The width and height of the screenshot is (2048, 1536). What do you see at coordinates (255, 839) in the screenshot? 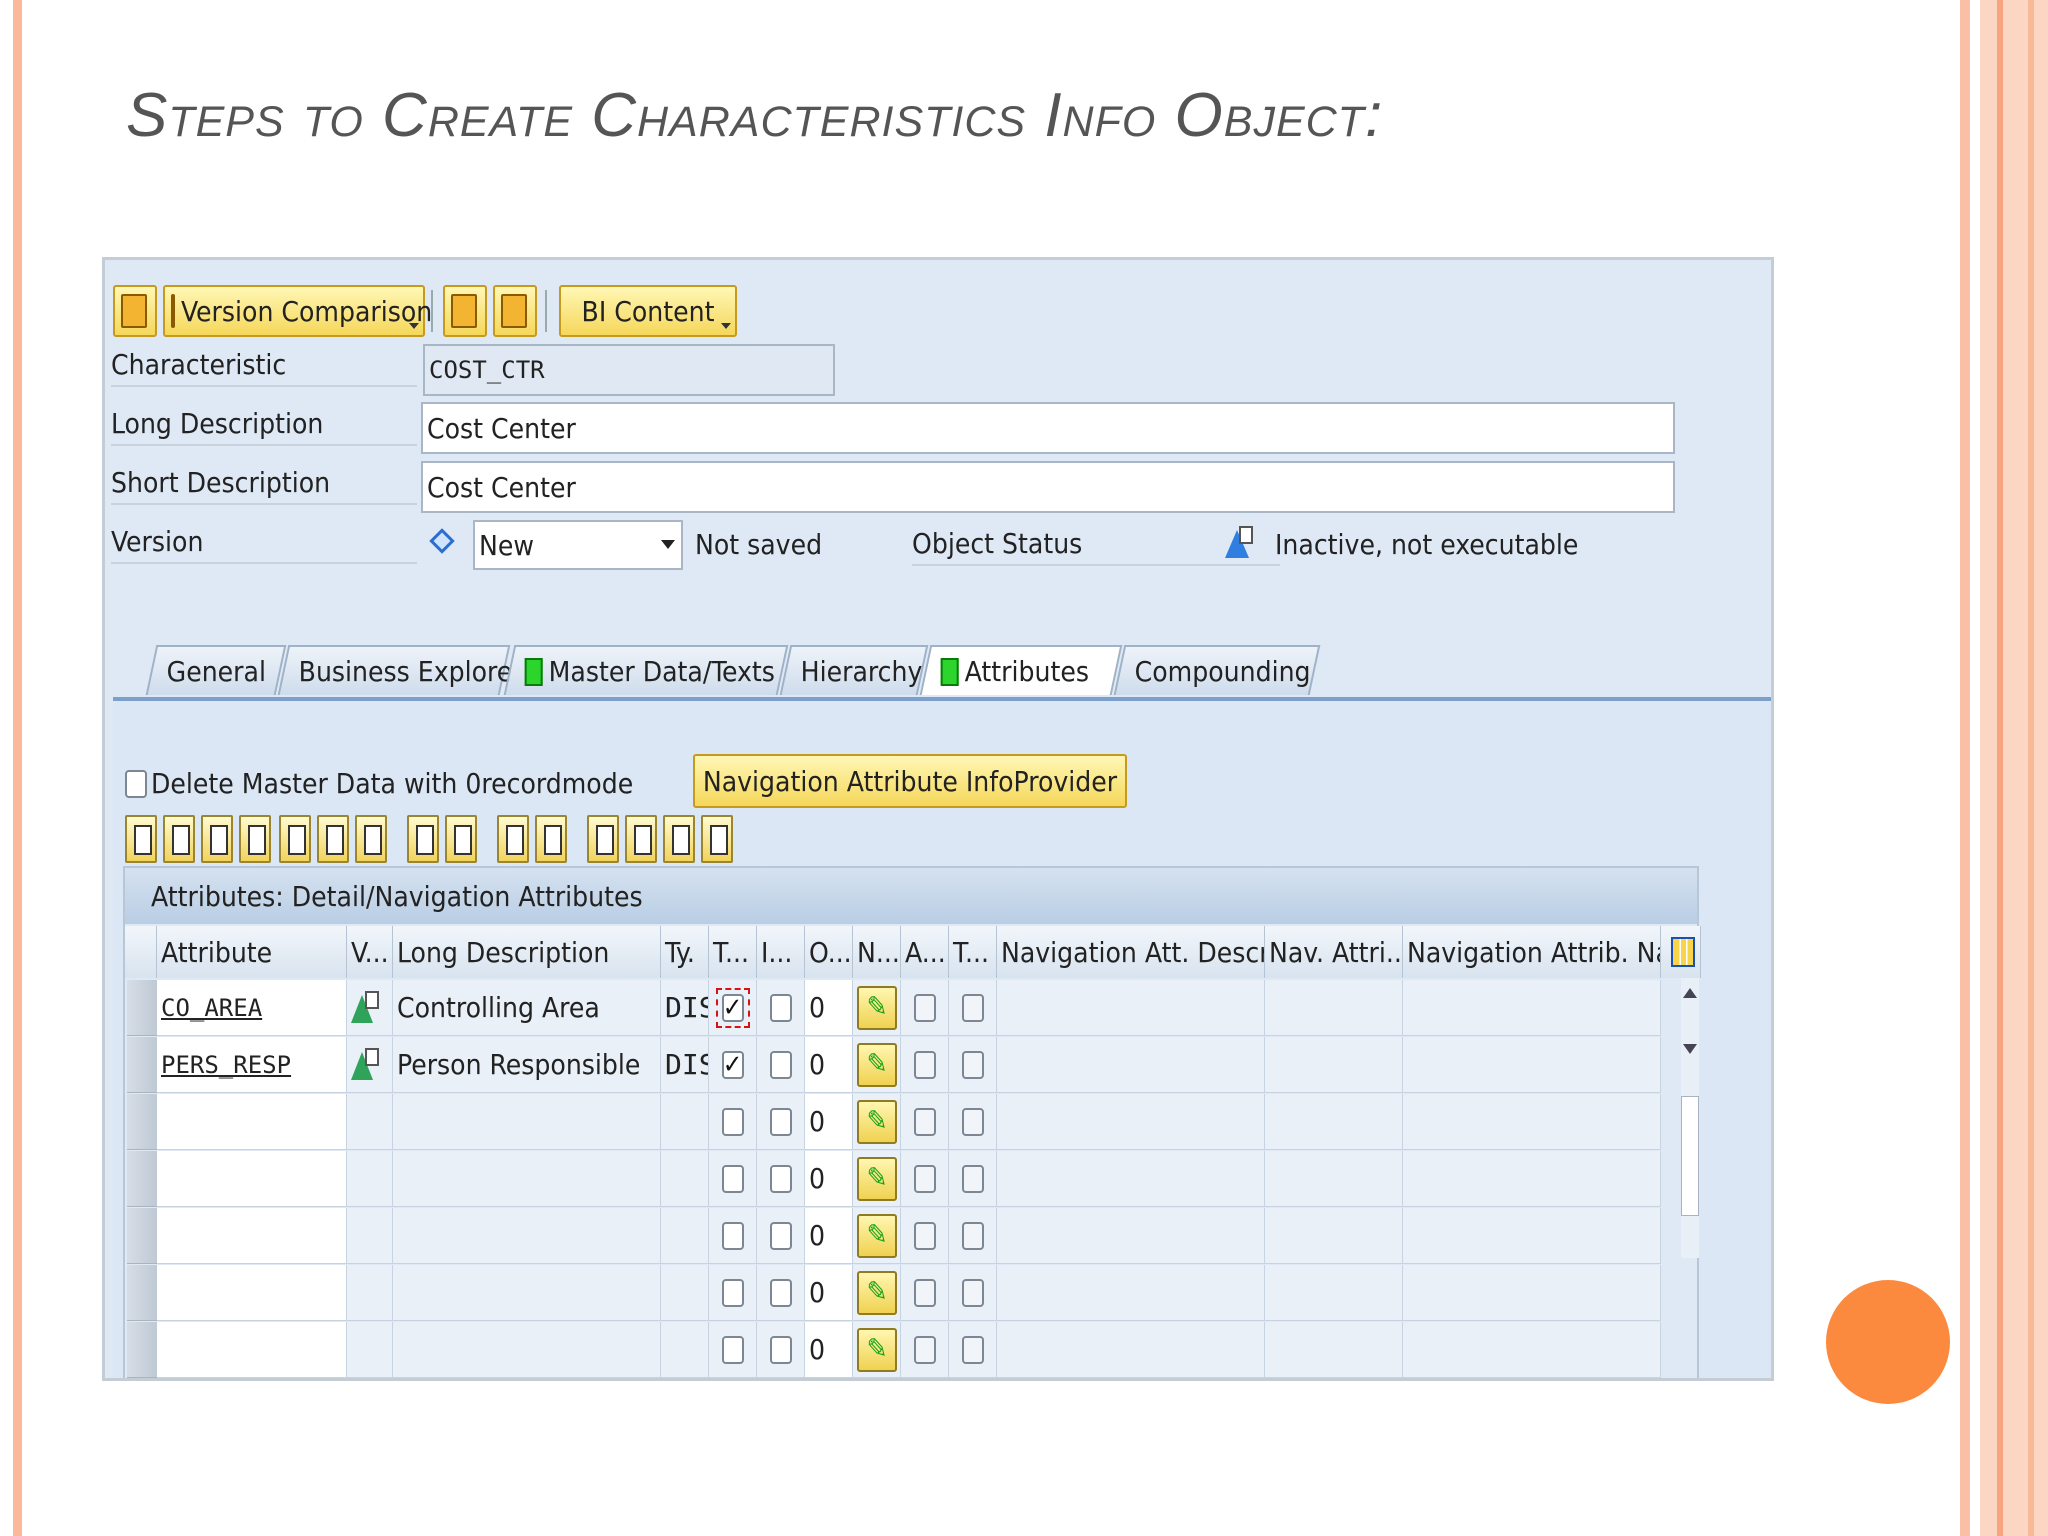
I see `find-next-icon` at bounding box center [255, 839].